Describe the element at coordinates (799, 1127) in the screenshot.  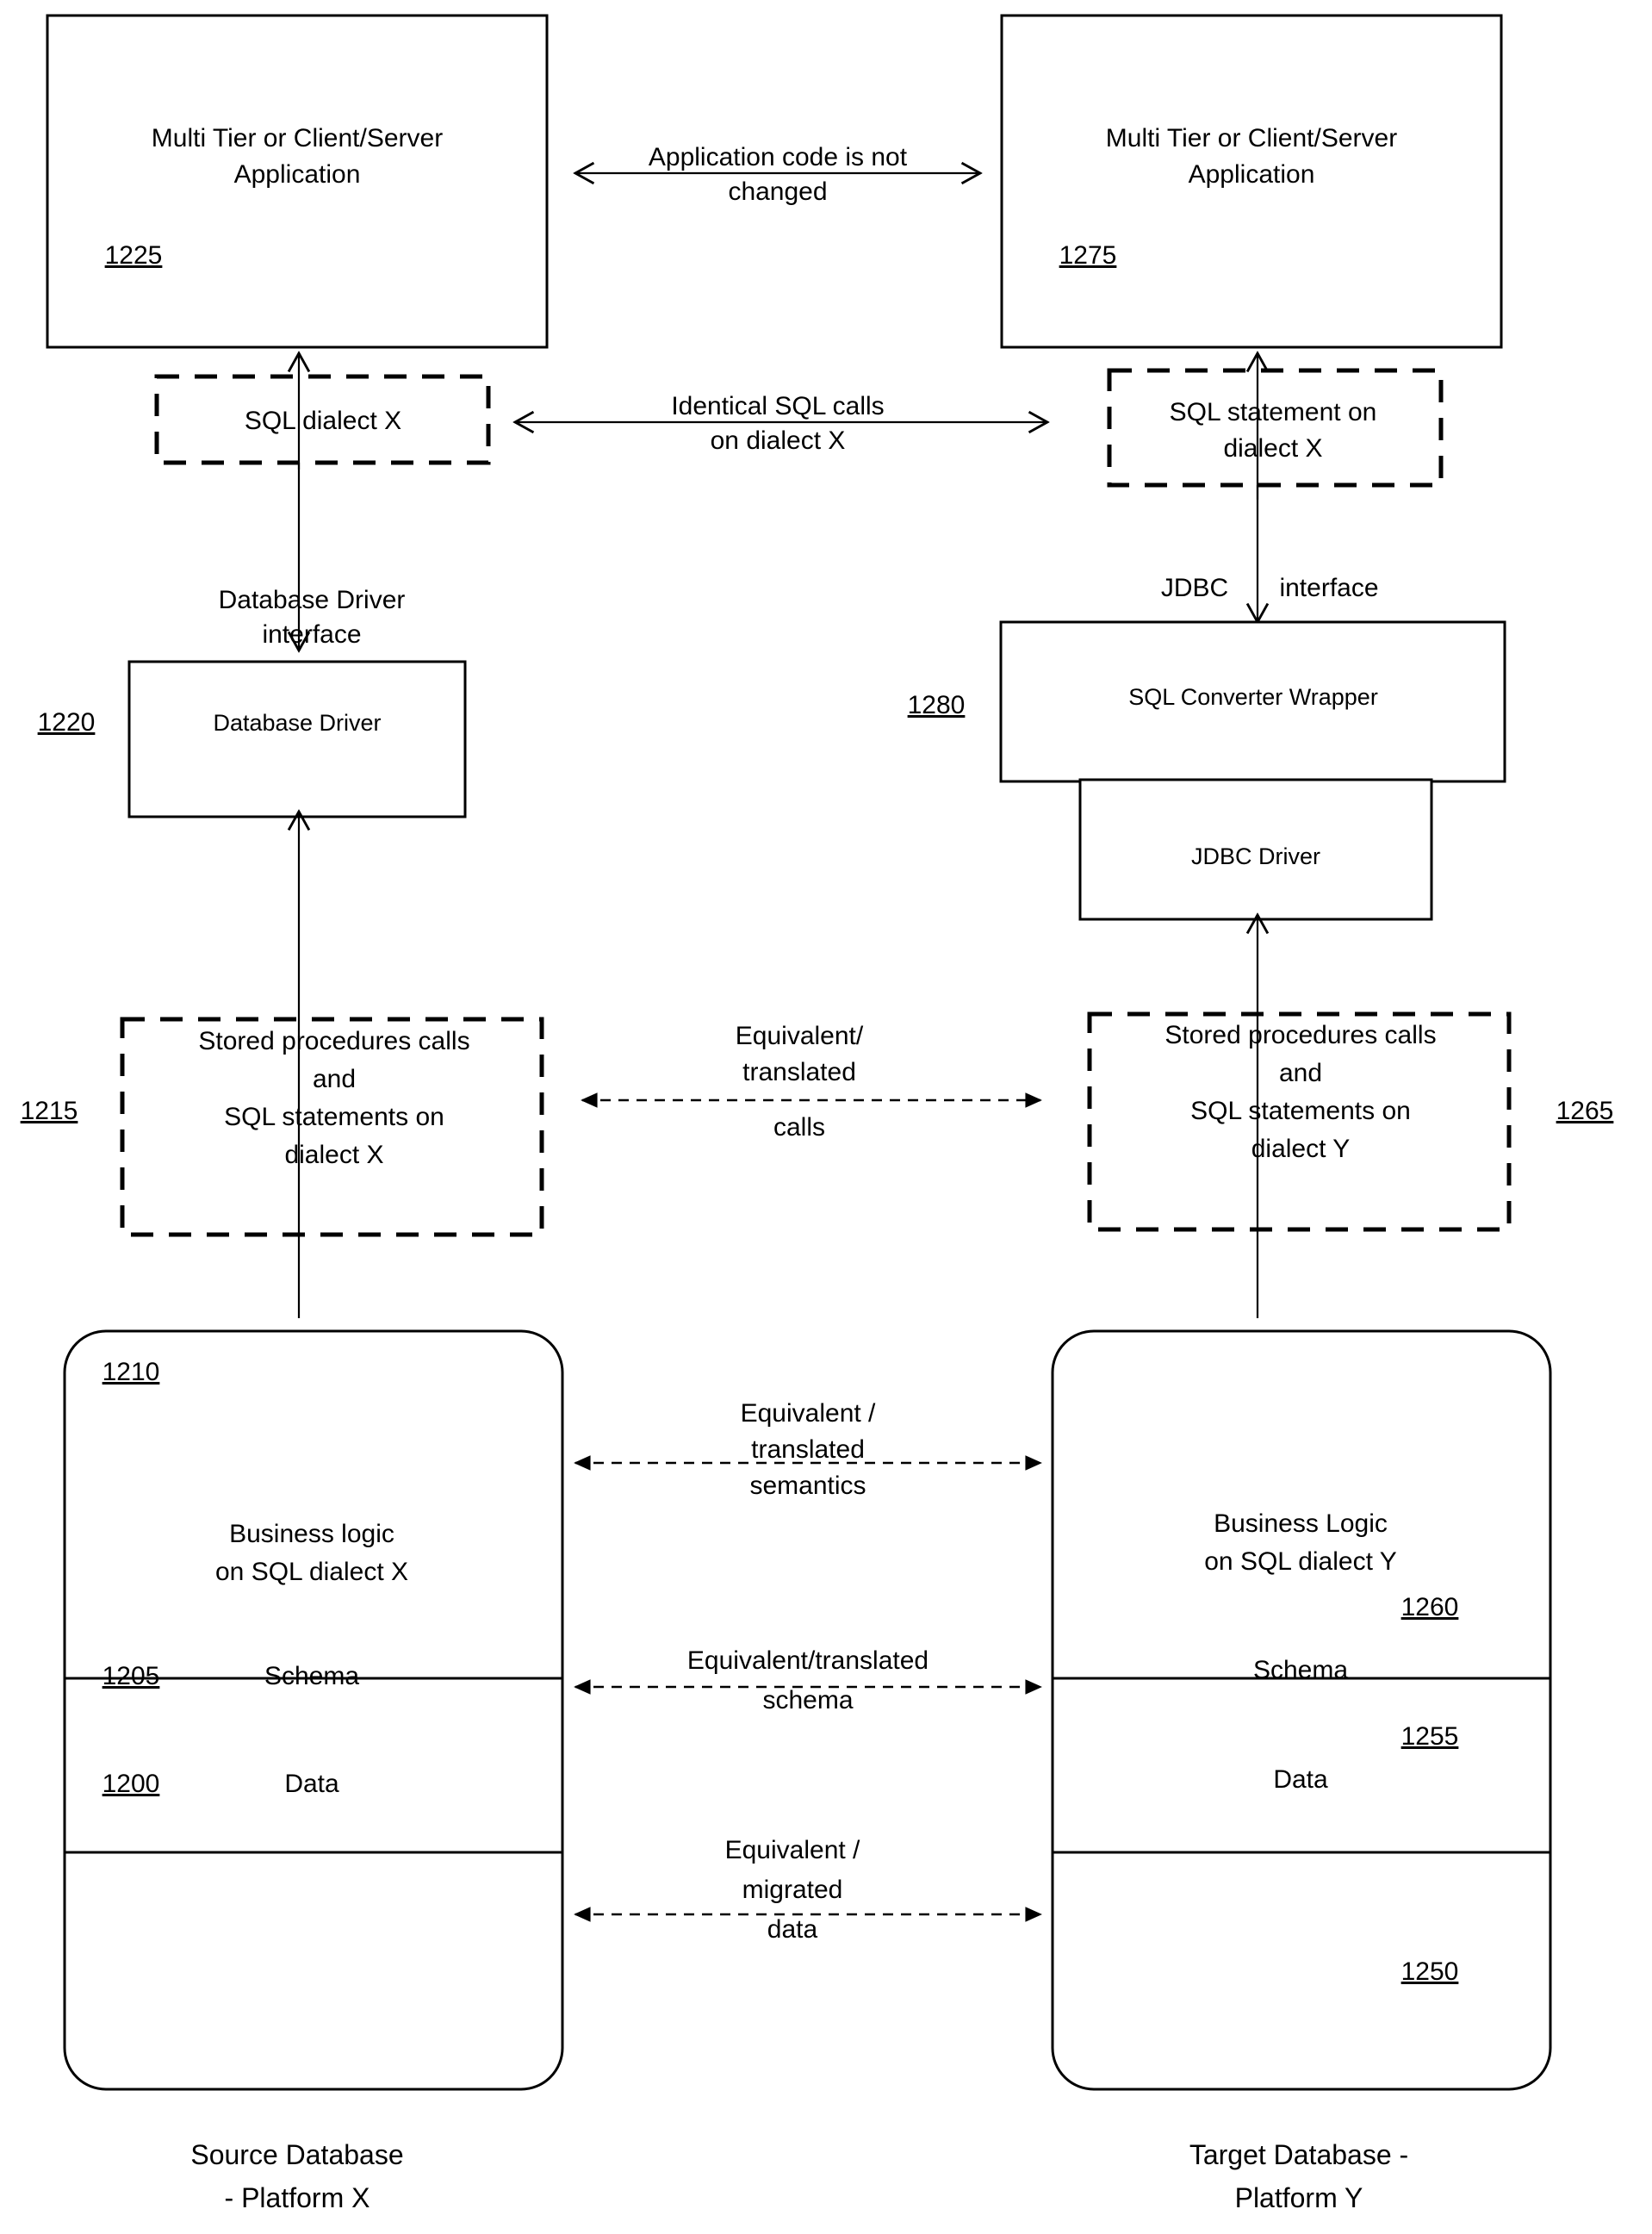
I see `translated-calls-line3: calls` at that location.